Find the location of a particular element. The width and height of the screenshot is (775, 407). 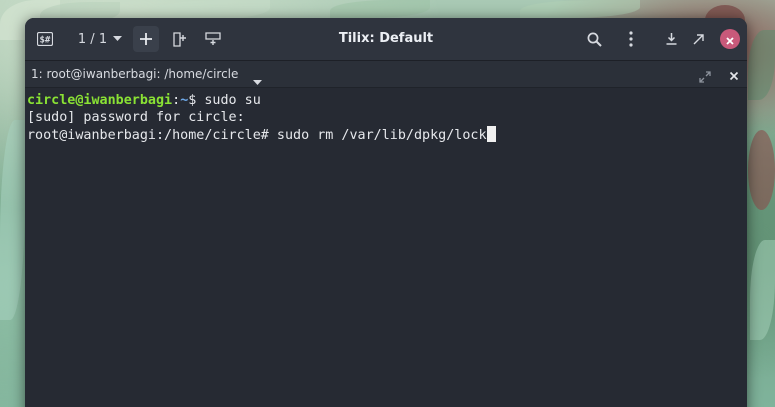

maximize-window-icon is located at coordinates (698, 39).